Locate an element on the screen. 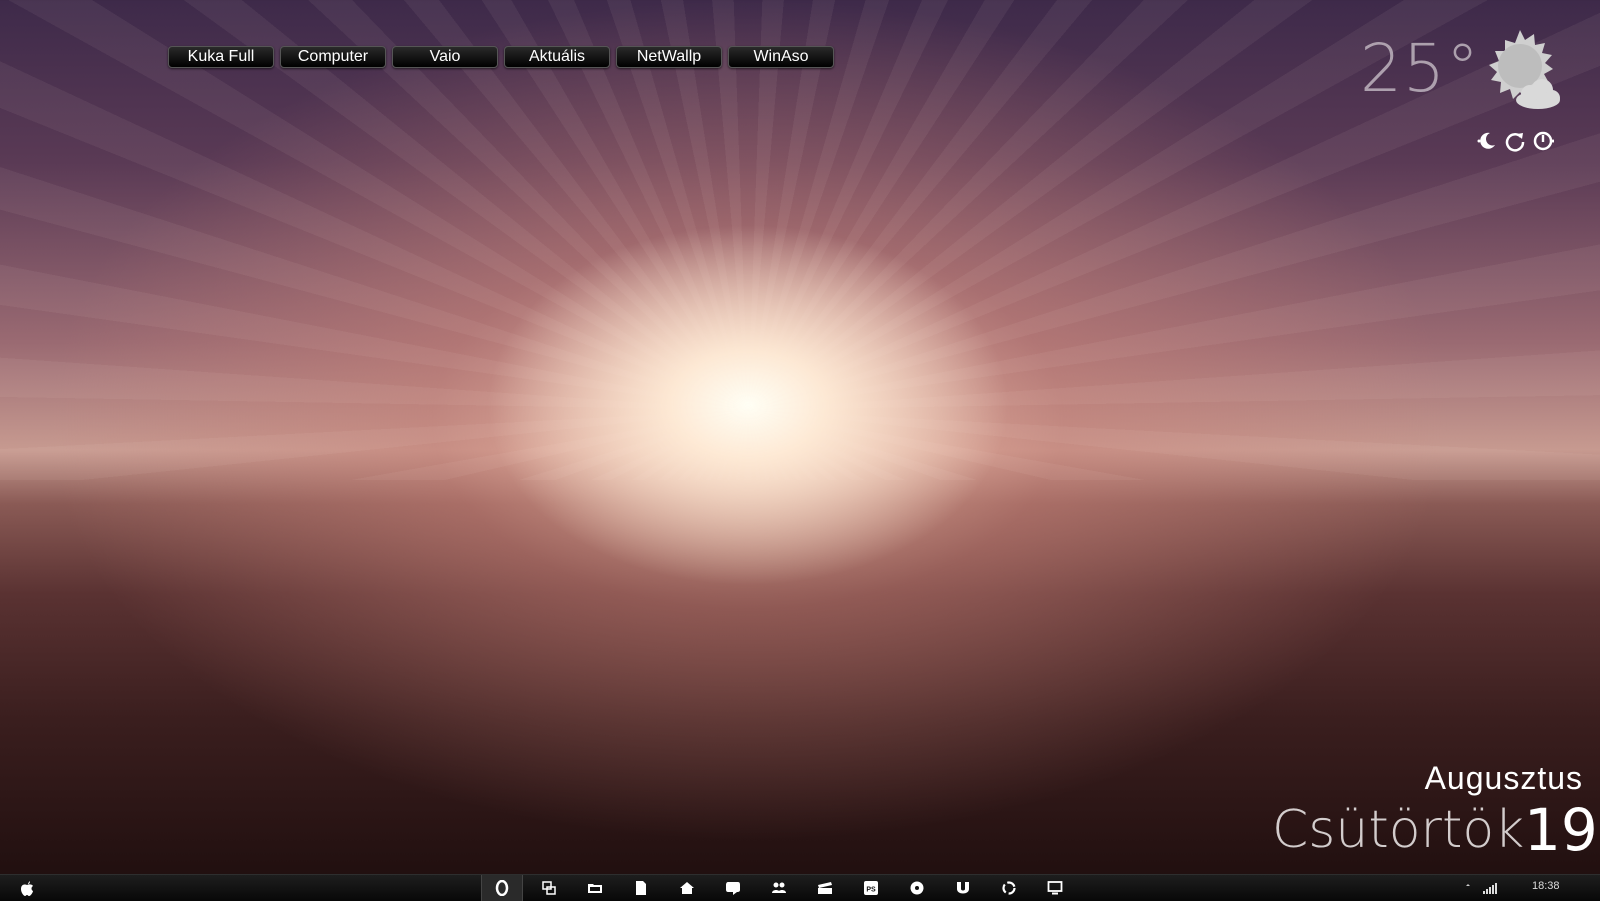  apple-icon is located at coordinates (27, 888).